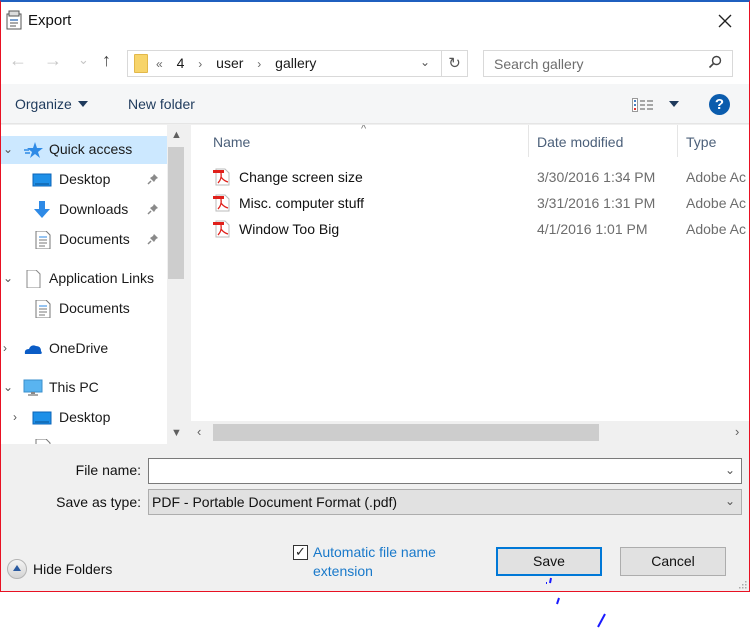 The width and height of the screenshot is (750, 628). What do you see at coordinates (98, 502) in the screenshot?
I see `save-as-type-label: Save as type:` at bounding box center [98, 502].